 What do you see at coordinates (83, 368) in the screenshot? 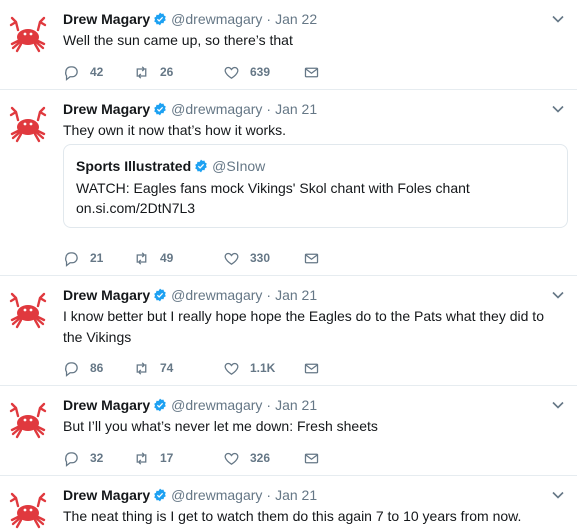
I see `reply-button: 86` at bounding box center [83, 368].